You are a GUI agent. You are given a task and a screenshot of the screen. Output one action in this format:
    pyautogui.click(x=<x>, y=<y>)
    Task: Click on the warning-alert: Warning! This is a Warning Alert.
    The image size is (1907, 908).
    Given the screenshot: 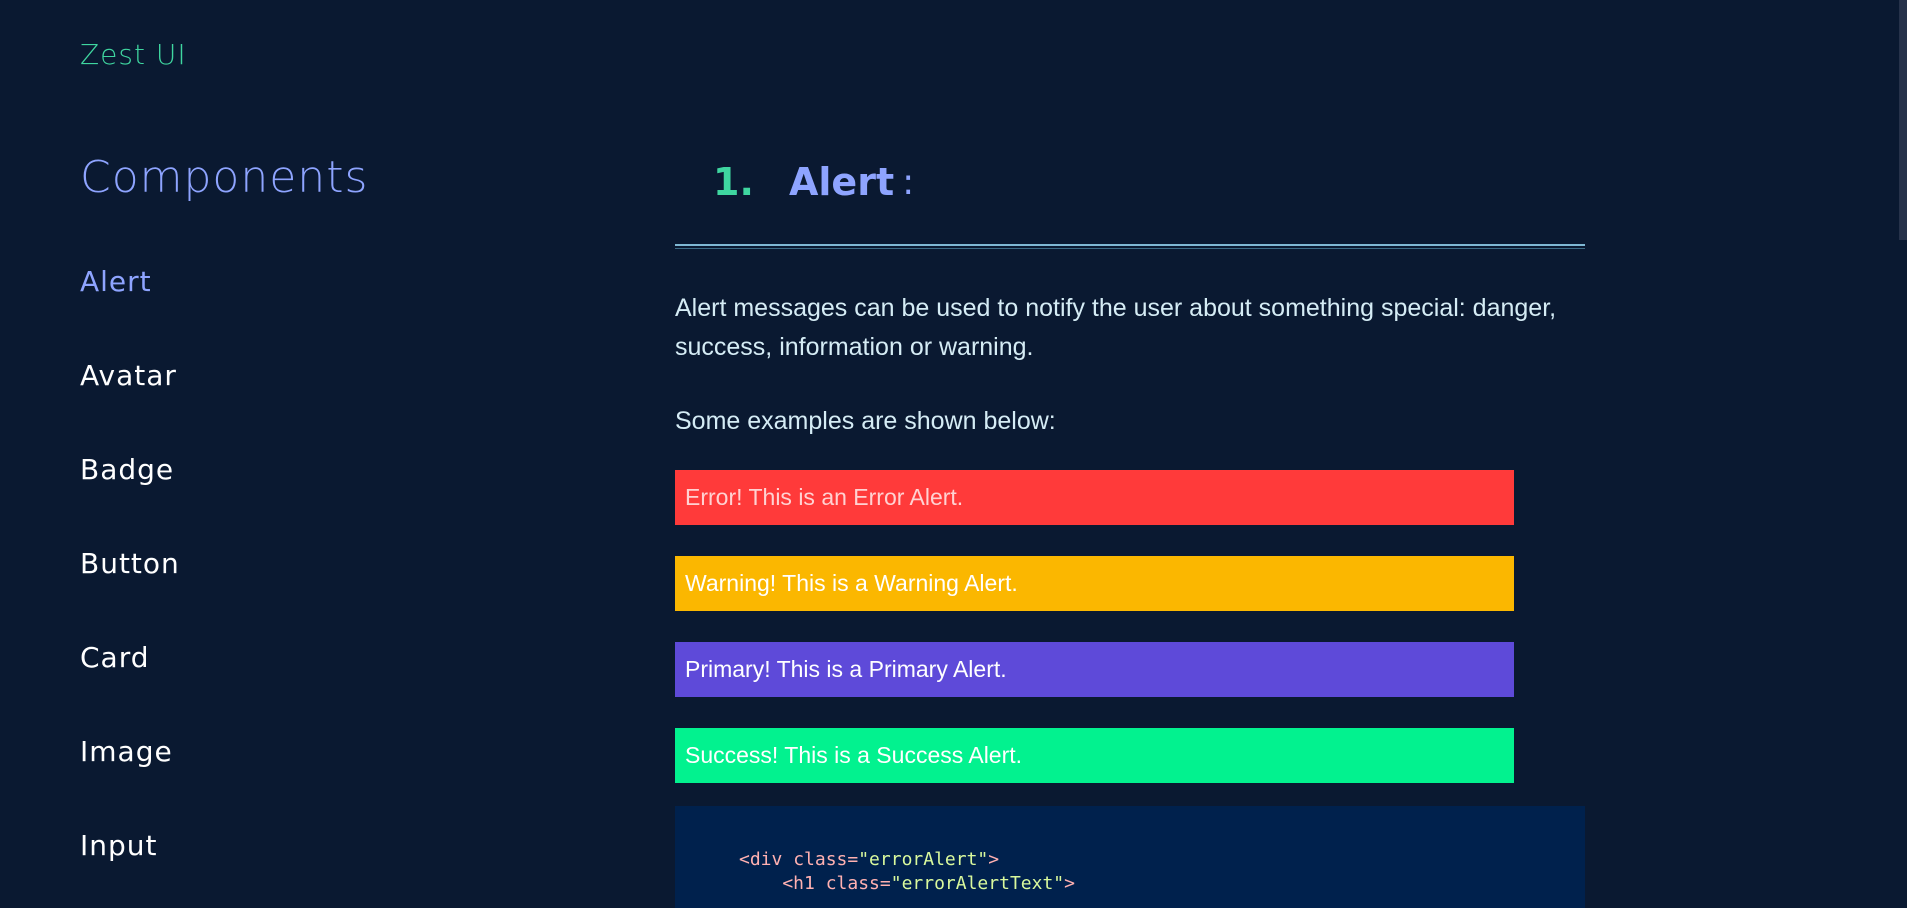 What is the action you would take?
    pyautogui.click(x=1094, y=583)
    